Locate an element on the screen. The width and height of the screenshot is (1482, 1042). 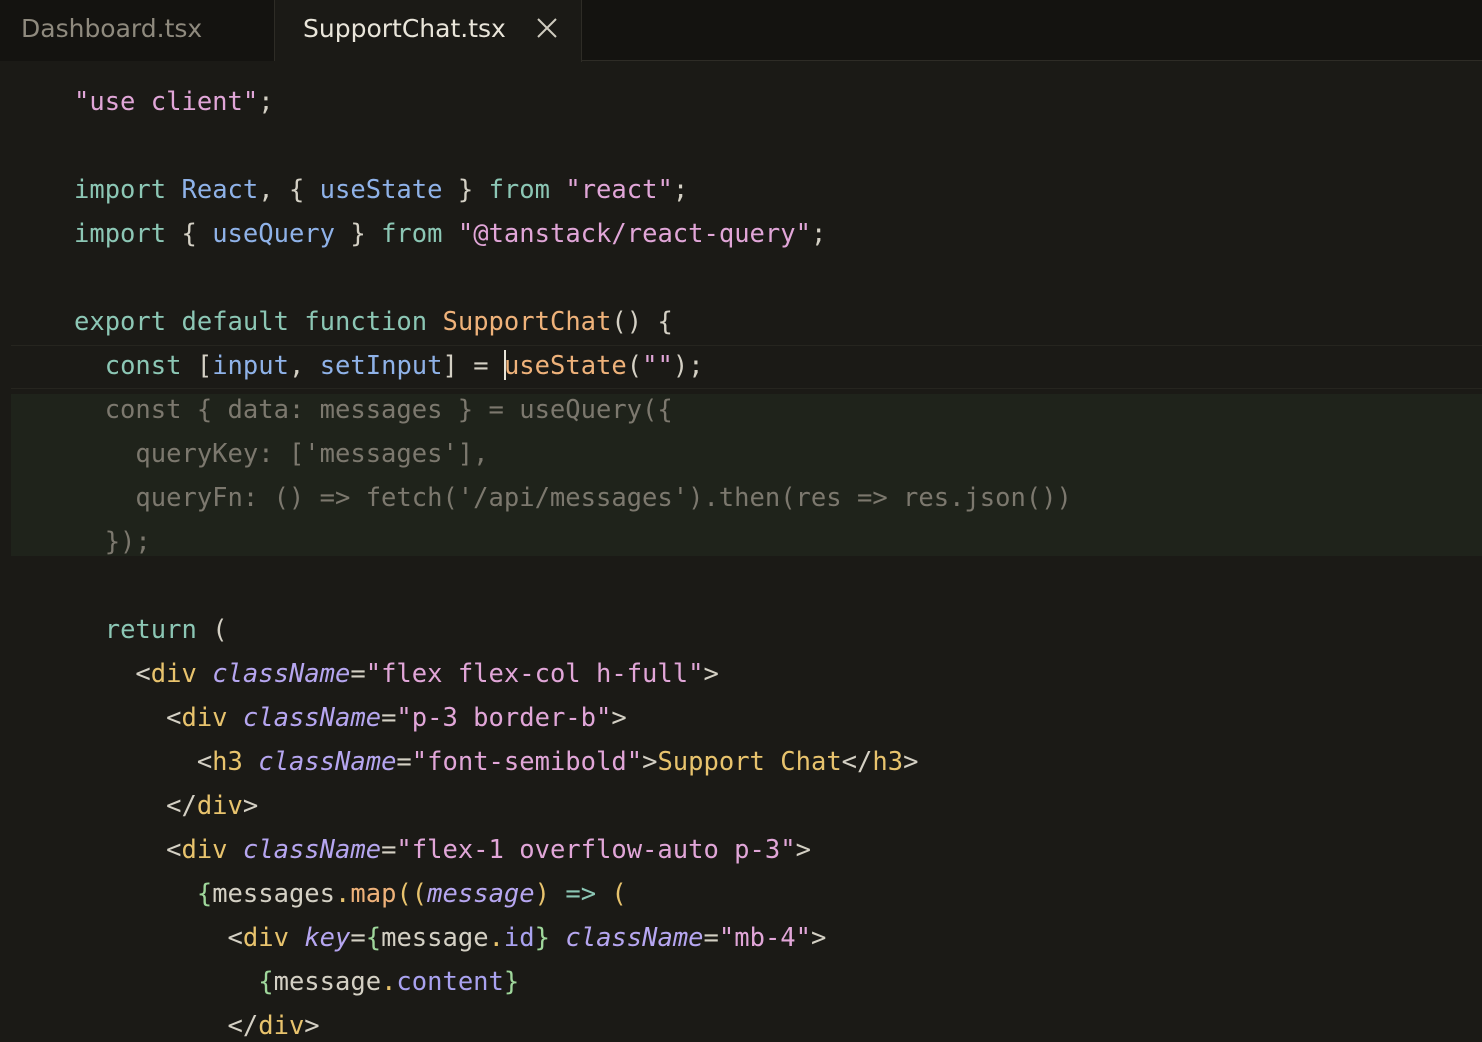
tab-label: SupportChat.tsx is located at coordinates (404, 28).